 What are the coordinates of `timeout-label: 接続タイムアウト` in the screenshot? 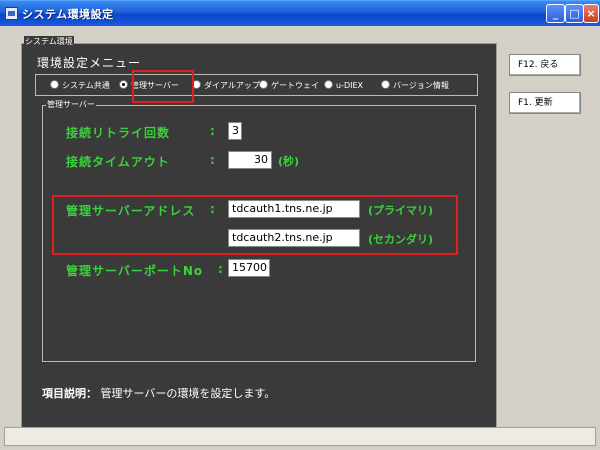 It's located at (118, 162).